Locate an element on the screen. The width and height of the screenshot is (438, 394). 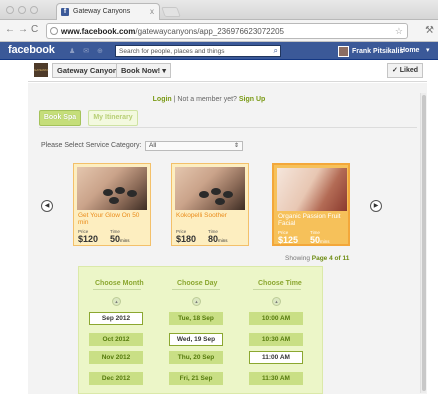
time-option: 10:00 AM is located at coordinates (276, 318).